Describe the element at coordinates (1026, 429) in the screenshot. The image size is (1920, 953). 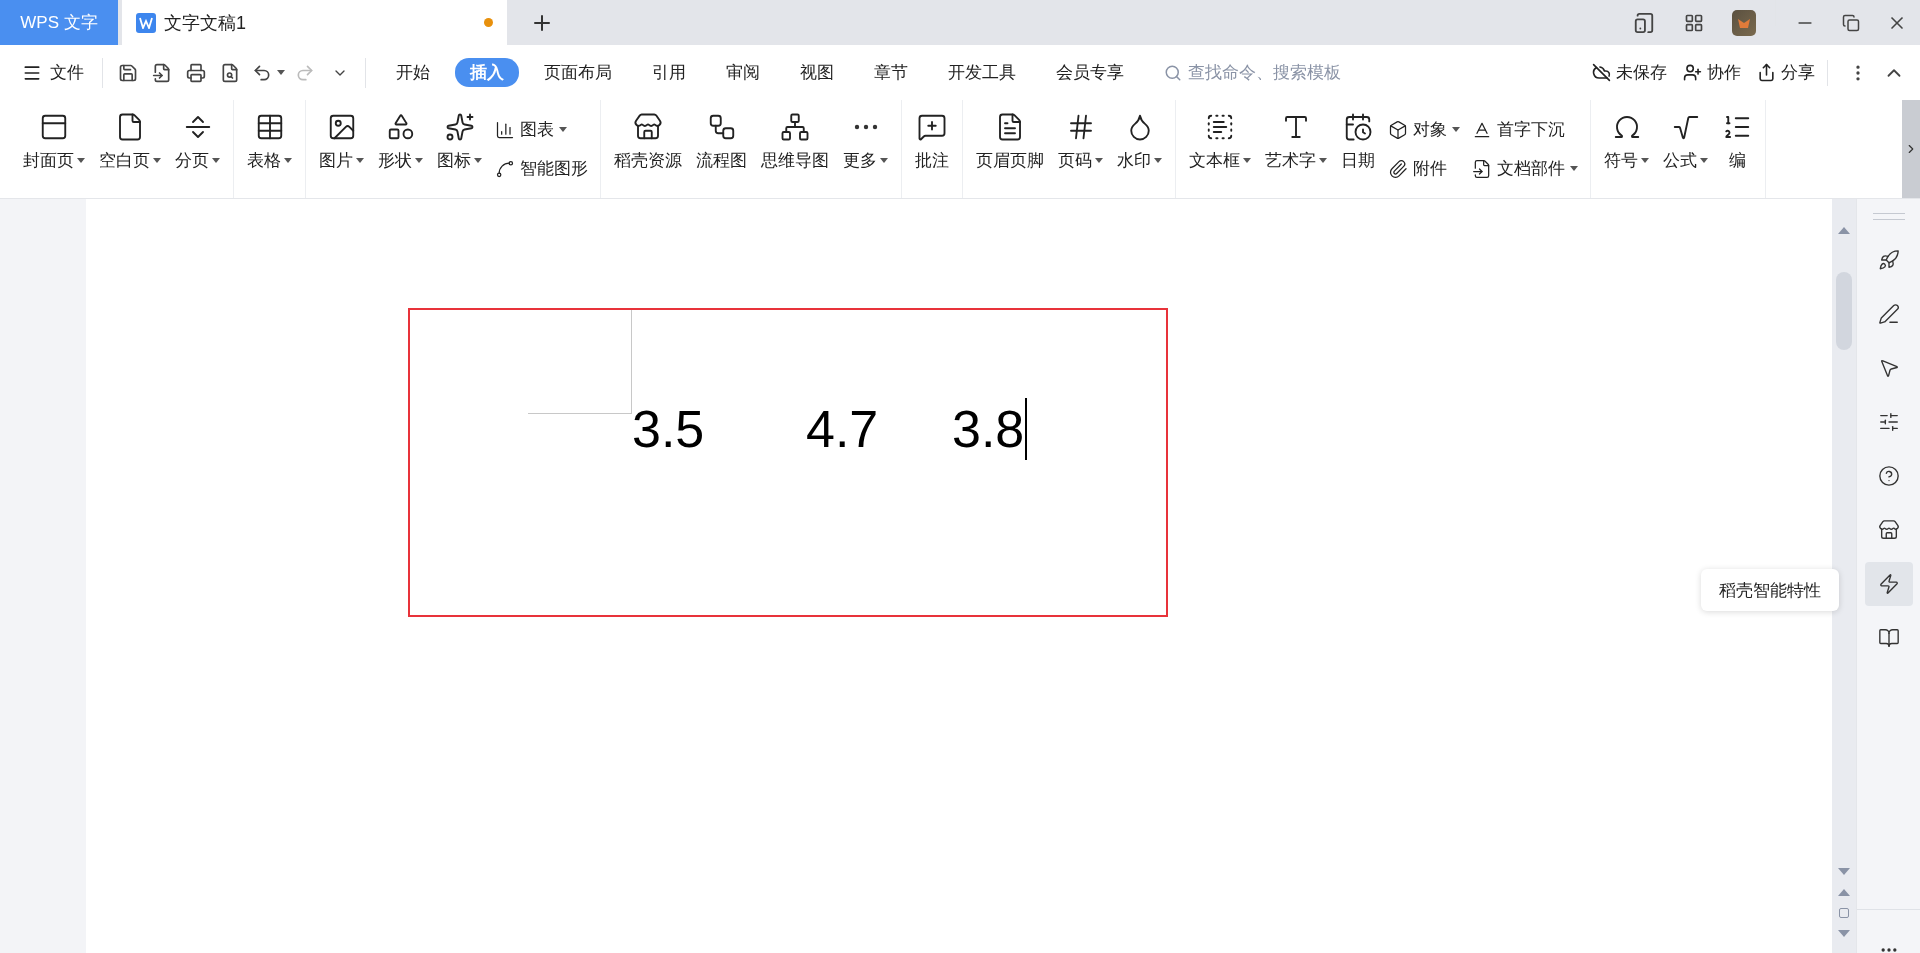
I see `text-cursor` at that location.